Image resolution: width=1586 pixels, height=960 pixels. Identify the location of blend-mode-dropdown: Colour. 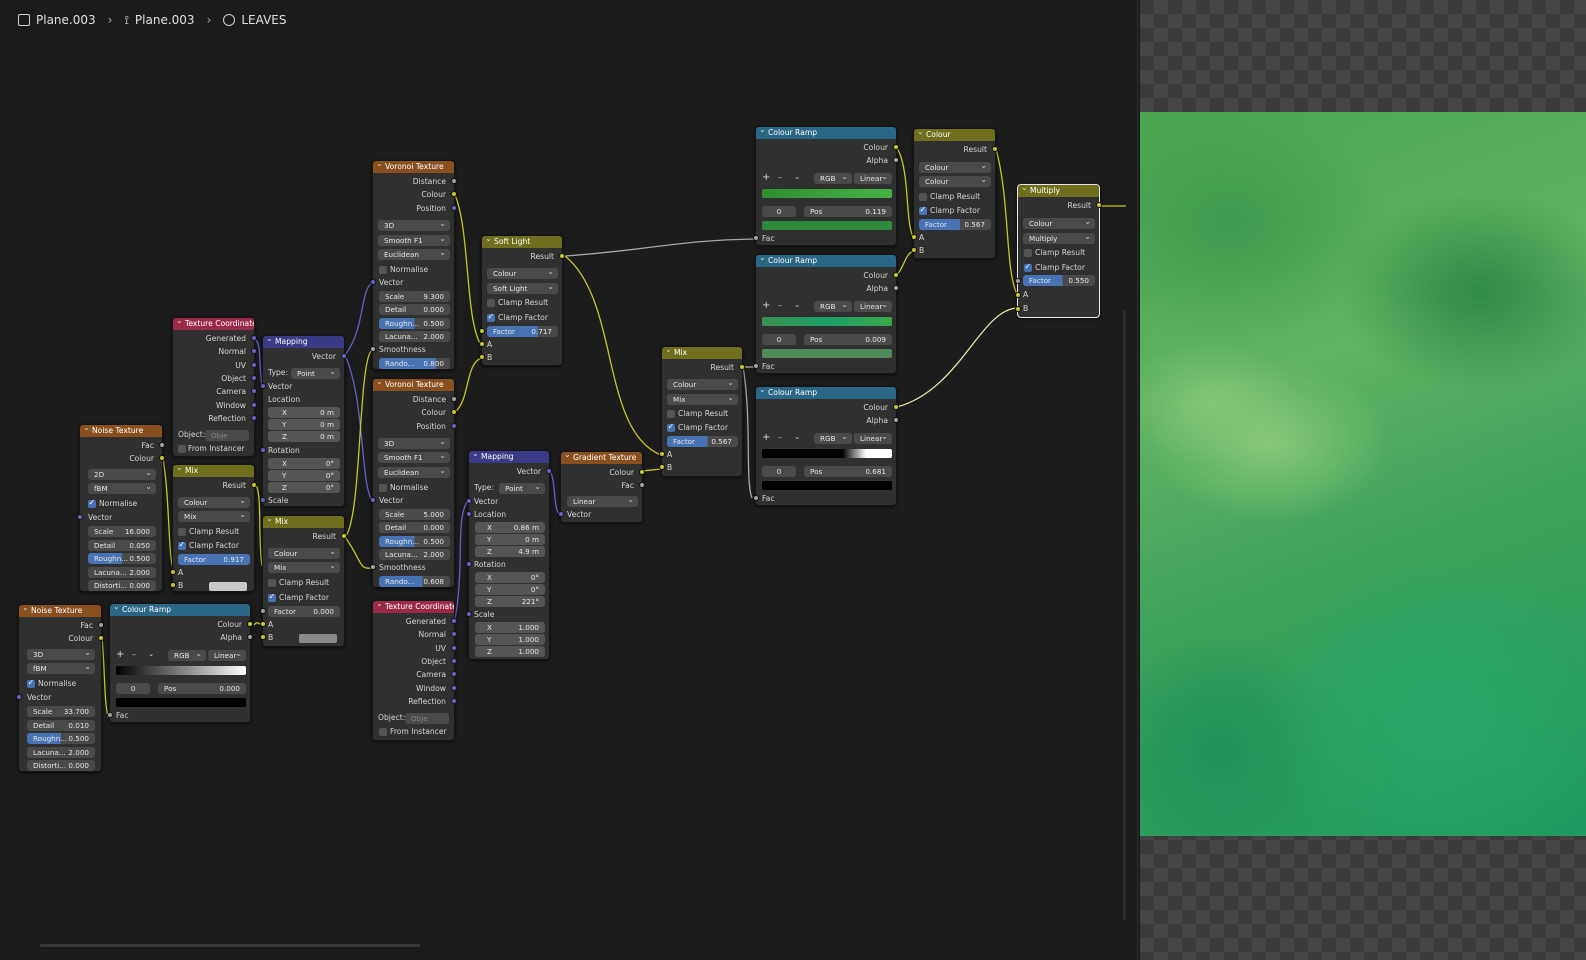
(955, 181).